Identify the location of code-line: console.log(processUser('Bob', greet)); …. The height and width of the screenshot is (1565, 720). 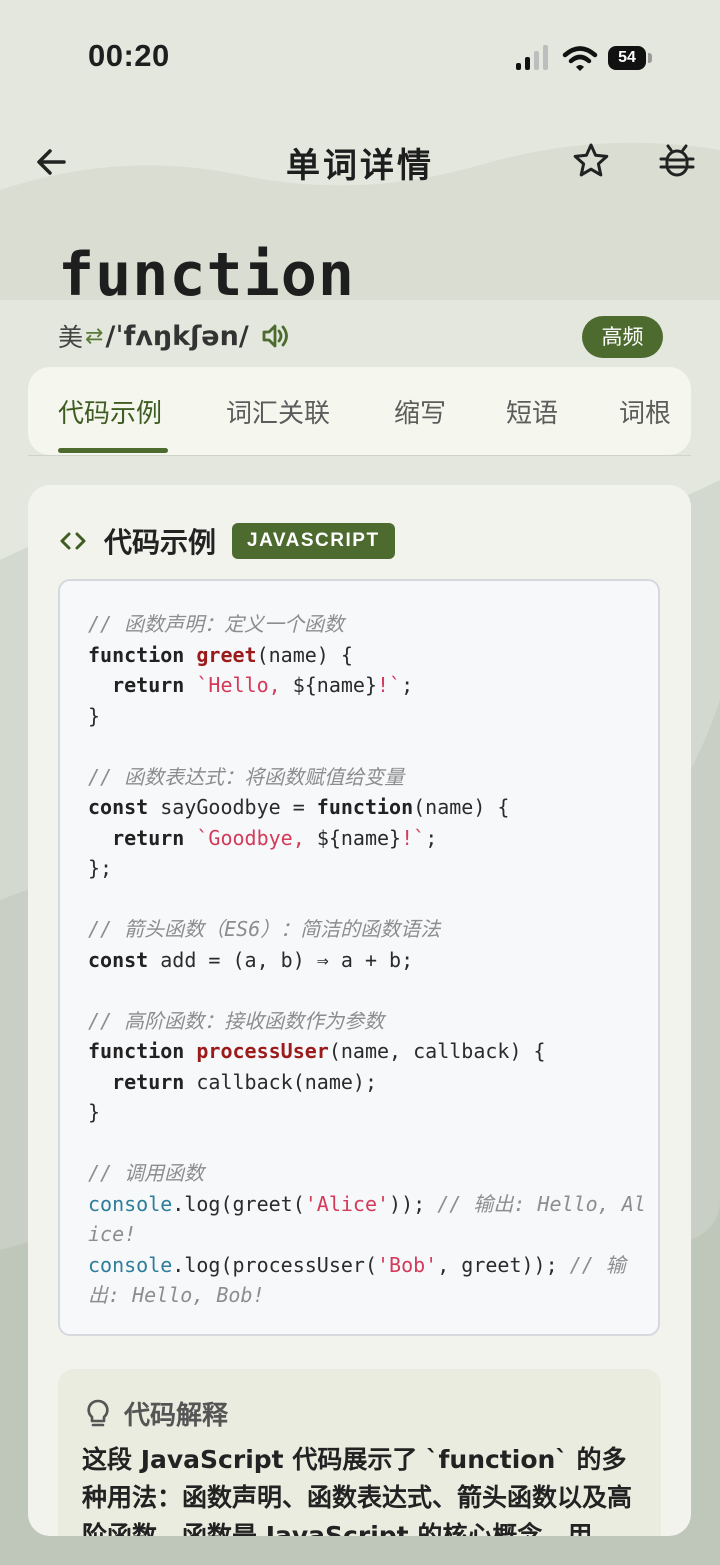
(357, 1280).